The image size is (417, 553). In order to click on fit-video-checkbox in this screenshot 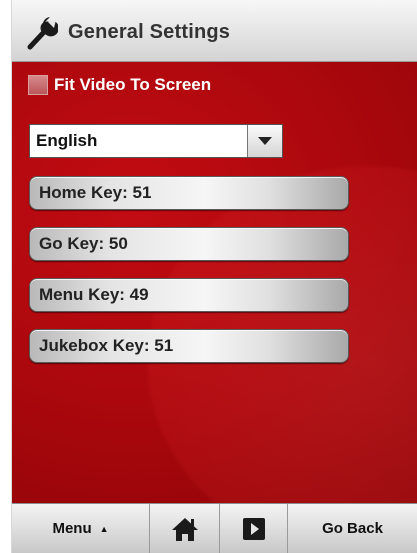, I will do `click(38, 85)`.